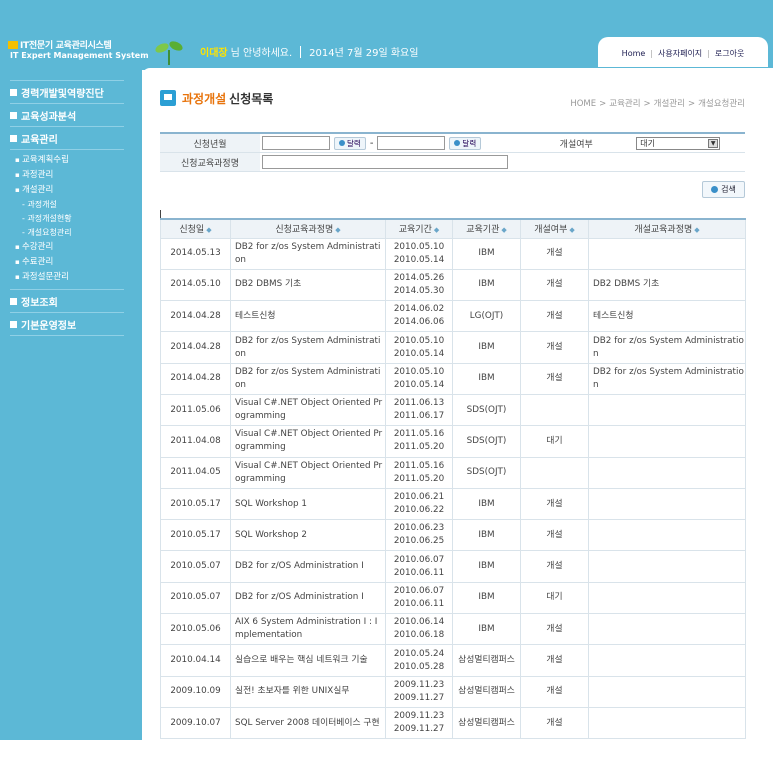  Describe the element at coordinates (71, 262) in the screenshot. I see `sidebar-sub-complete-mgmt: 수료관리` at that location.